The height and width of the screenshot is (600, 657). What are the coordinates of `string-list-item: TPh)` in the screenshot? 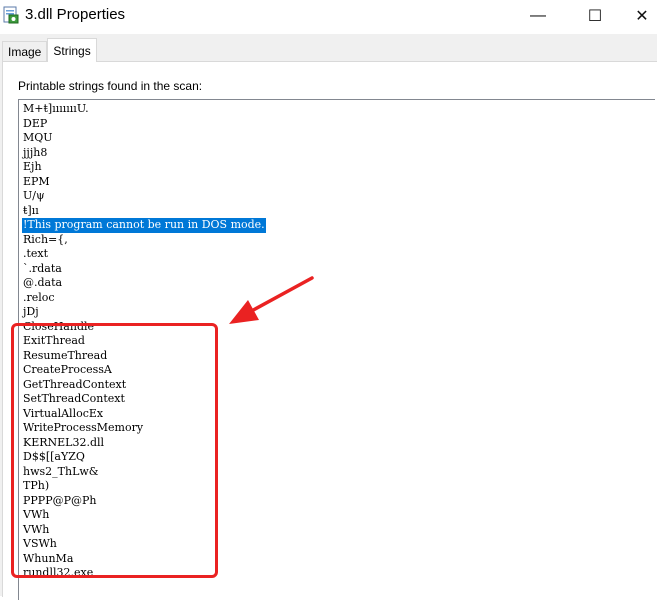 It's located at (36, 486).